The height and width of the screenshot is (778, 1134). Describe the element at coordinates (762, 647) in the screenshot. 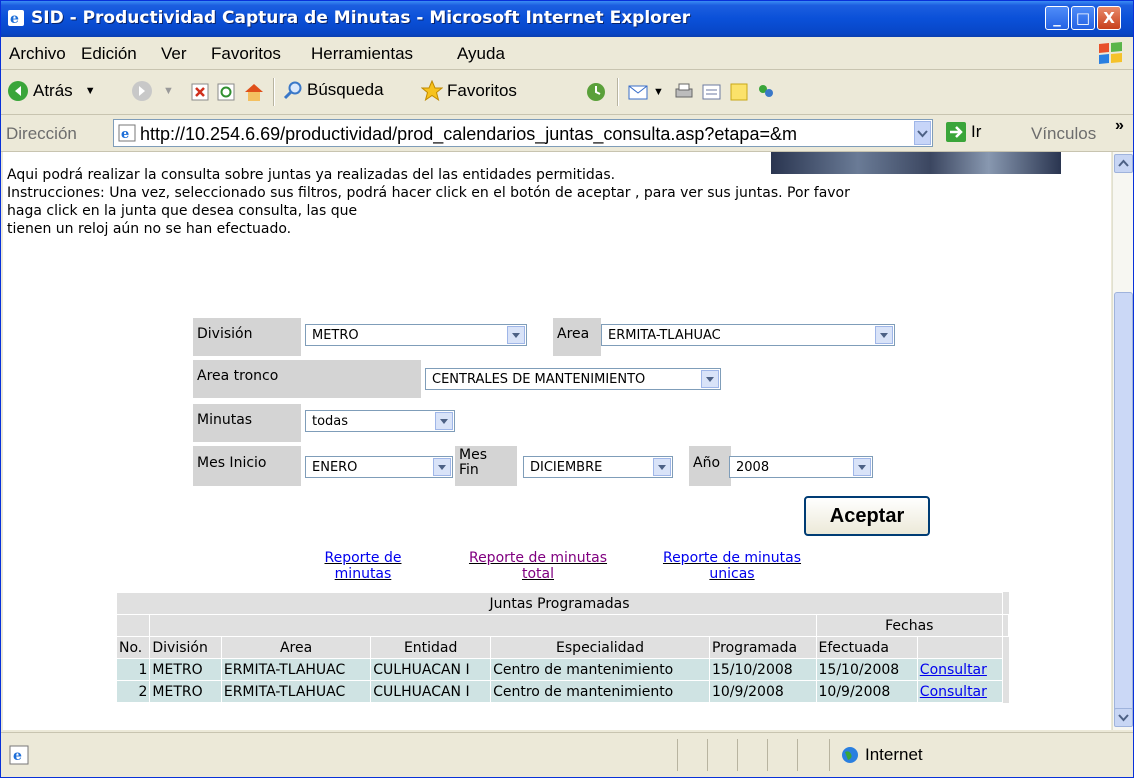

I see `column-header: Programada` at that location.